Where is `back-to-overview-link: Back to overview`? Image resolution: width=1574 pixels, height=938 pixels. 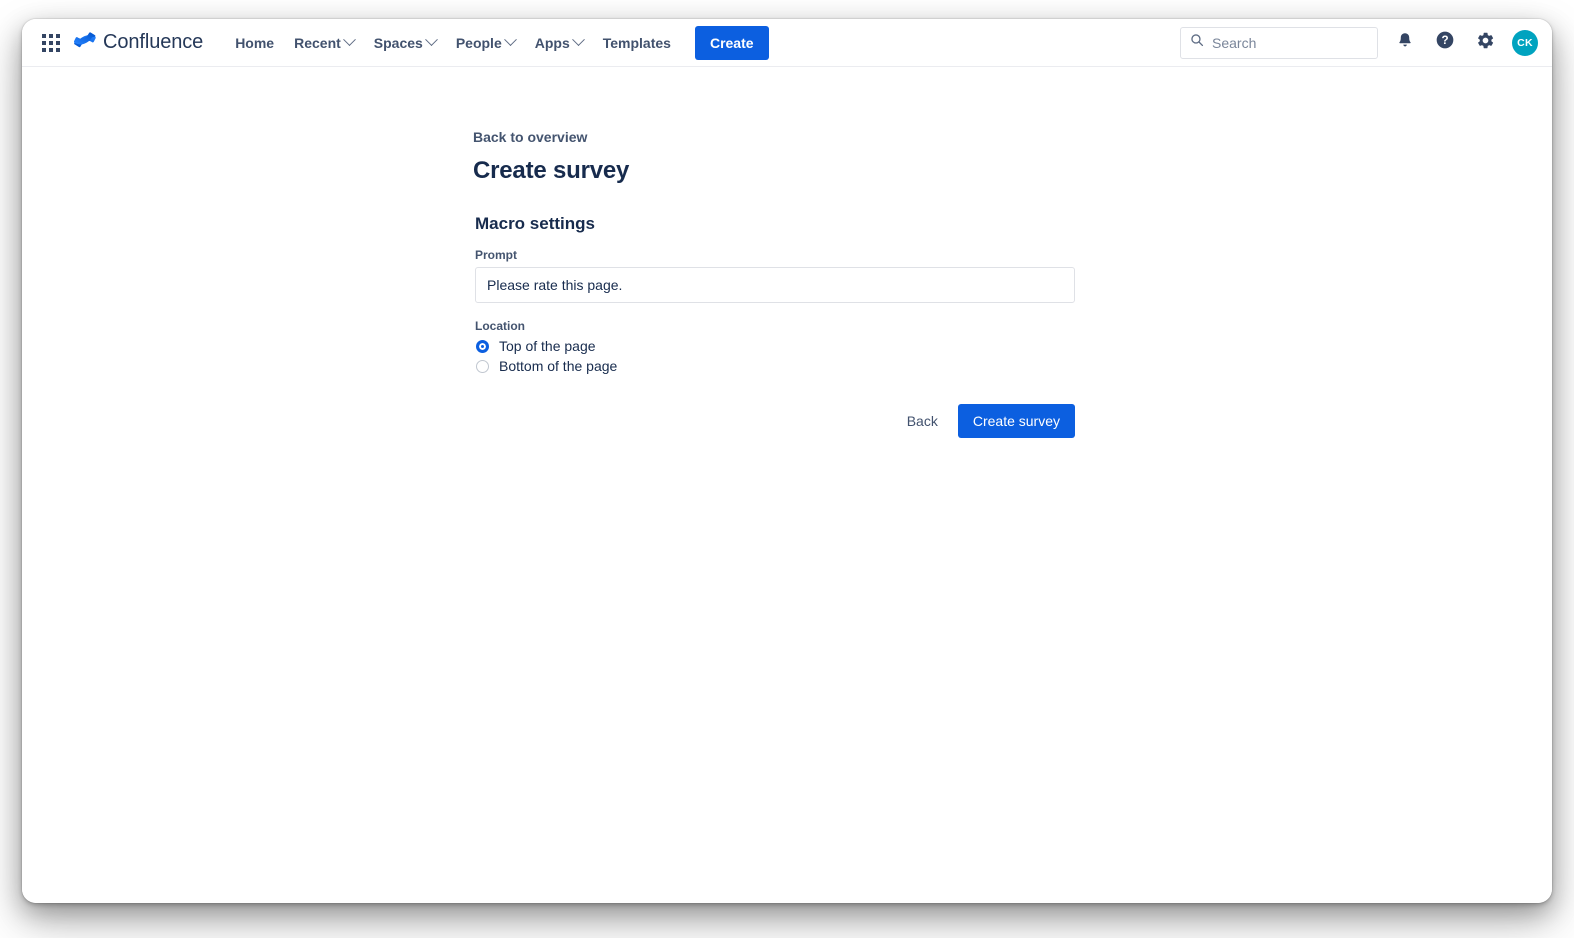
back-to-overview-link: Back to overview is located at coordinates (530, 137).